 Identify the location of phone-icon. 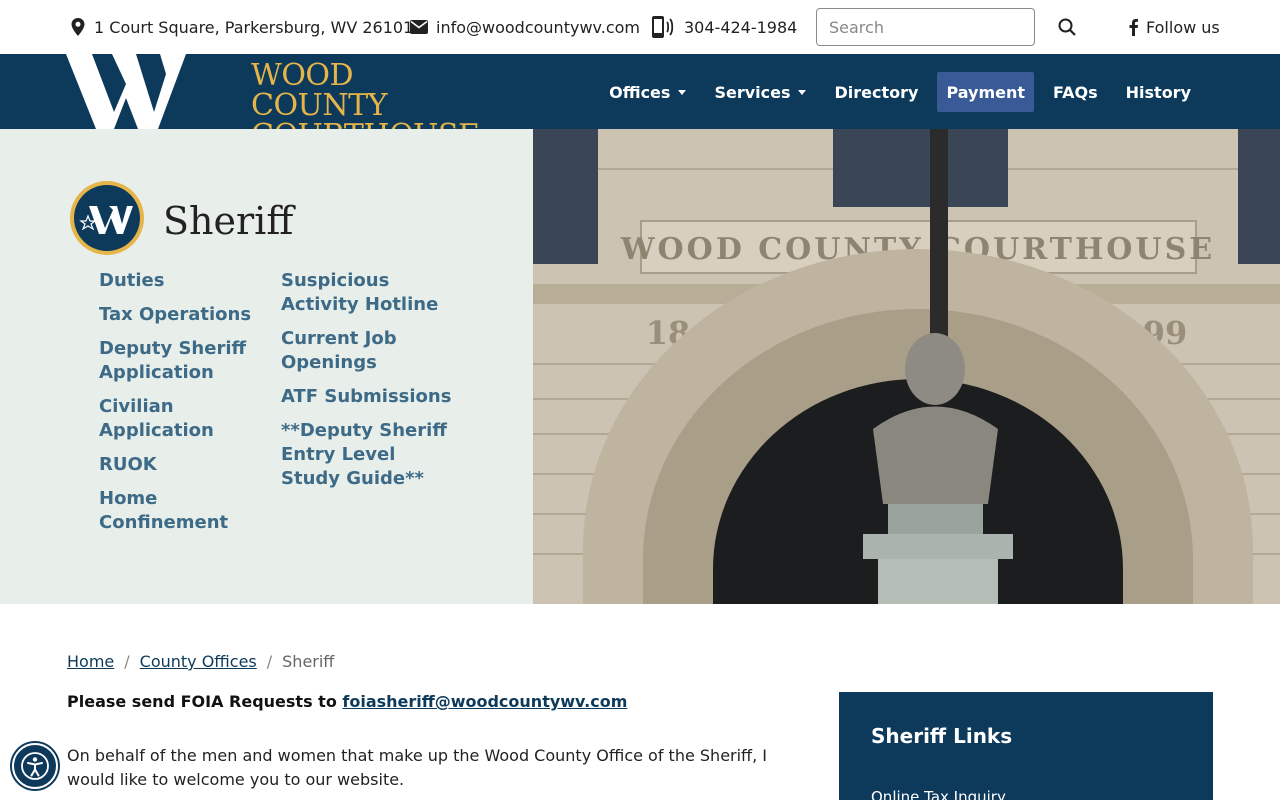
(663, 27).